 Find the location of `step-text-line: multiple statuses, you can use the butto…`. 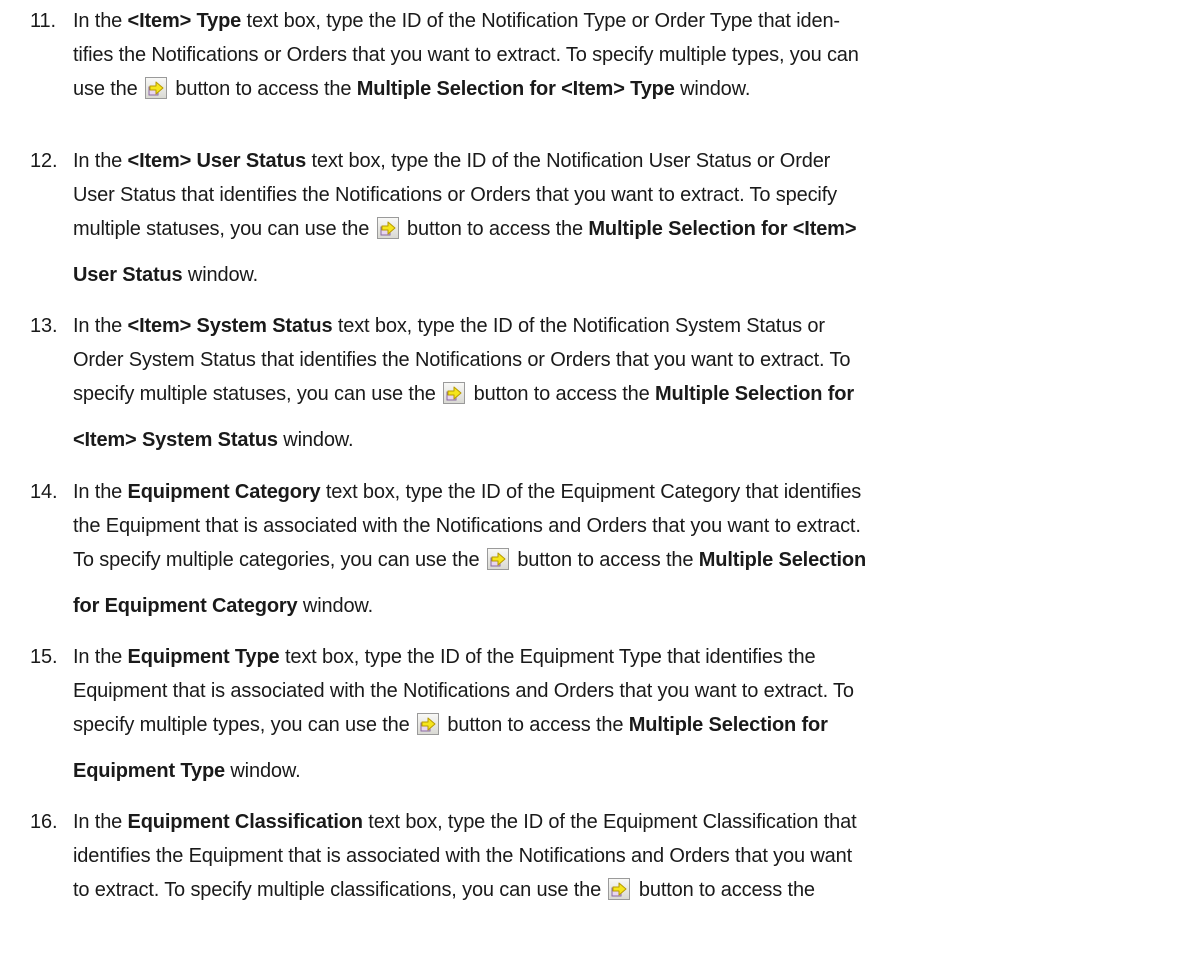

step-text-line: multiple statuses, you can use the butto… is located at coordinates (638, 229).